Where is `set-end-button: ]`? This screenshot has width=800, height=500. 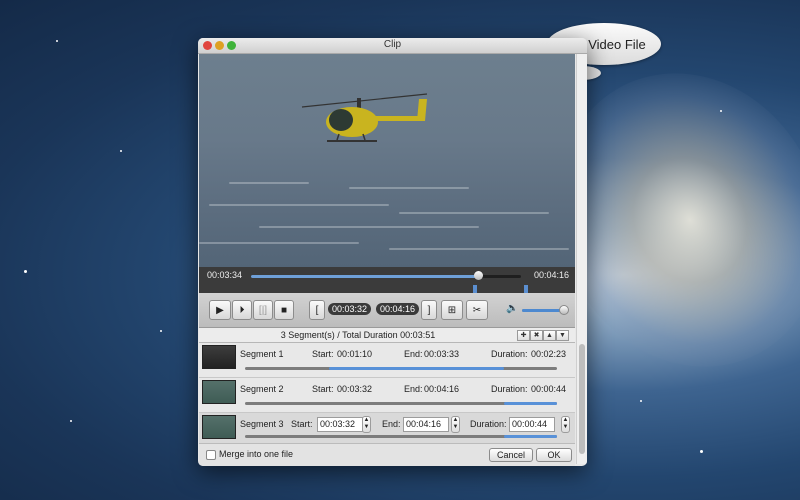 set-end-button: ] is located at coordinates (429, 310).